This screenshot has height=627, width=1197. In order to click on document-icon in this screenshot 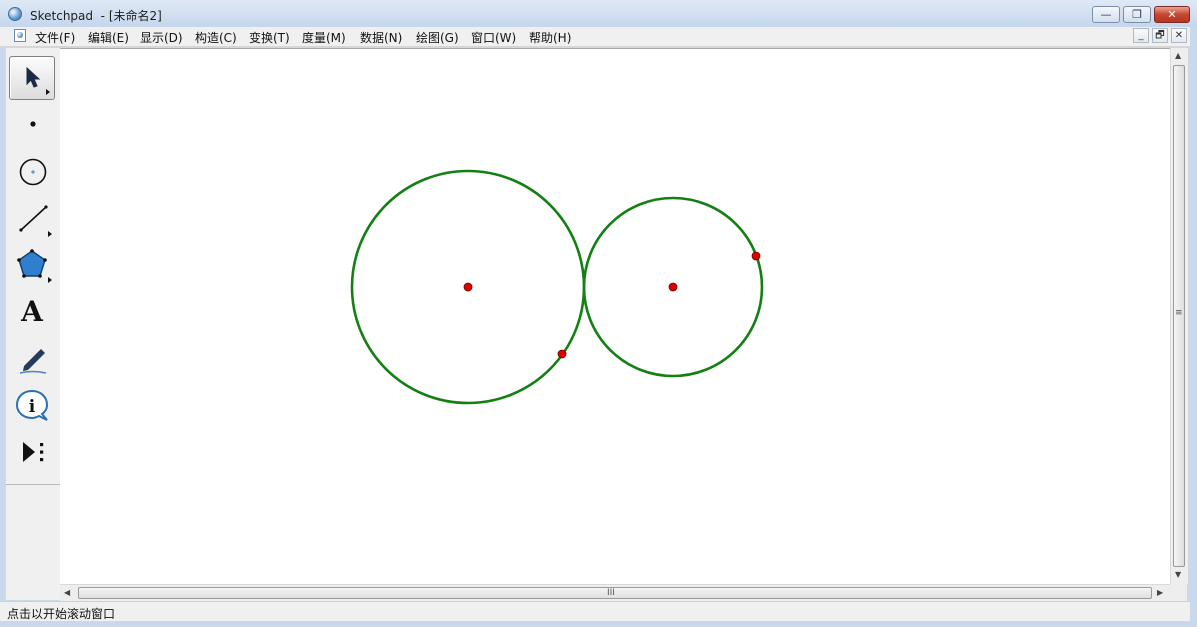, I will do `click(20, 35)`.